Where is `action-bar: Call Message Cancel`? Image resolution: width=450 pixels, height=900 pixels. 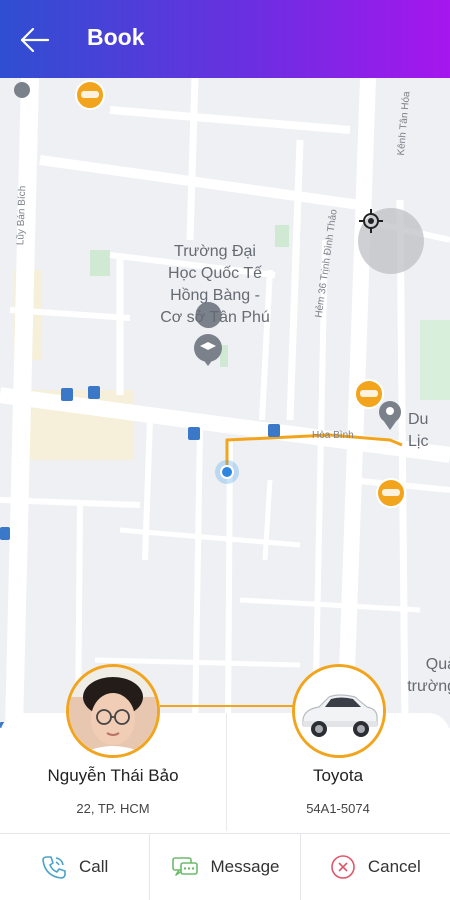
action-bar: Call Message Cancel is located at coordinates (225, 866).